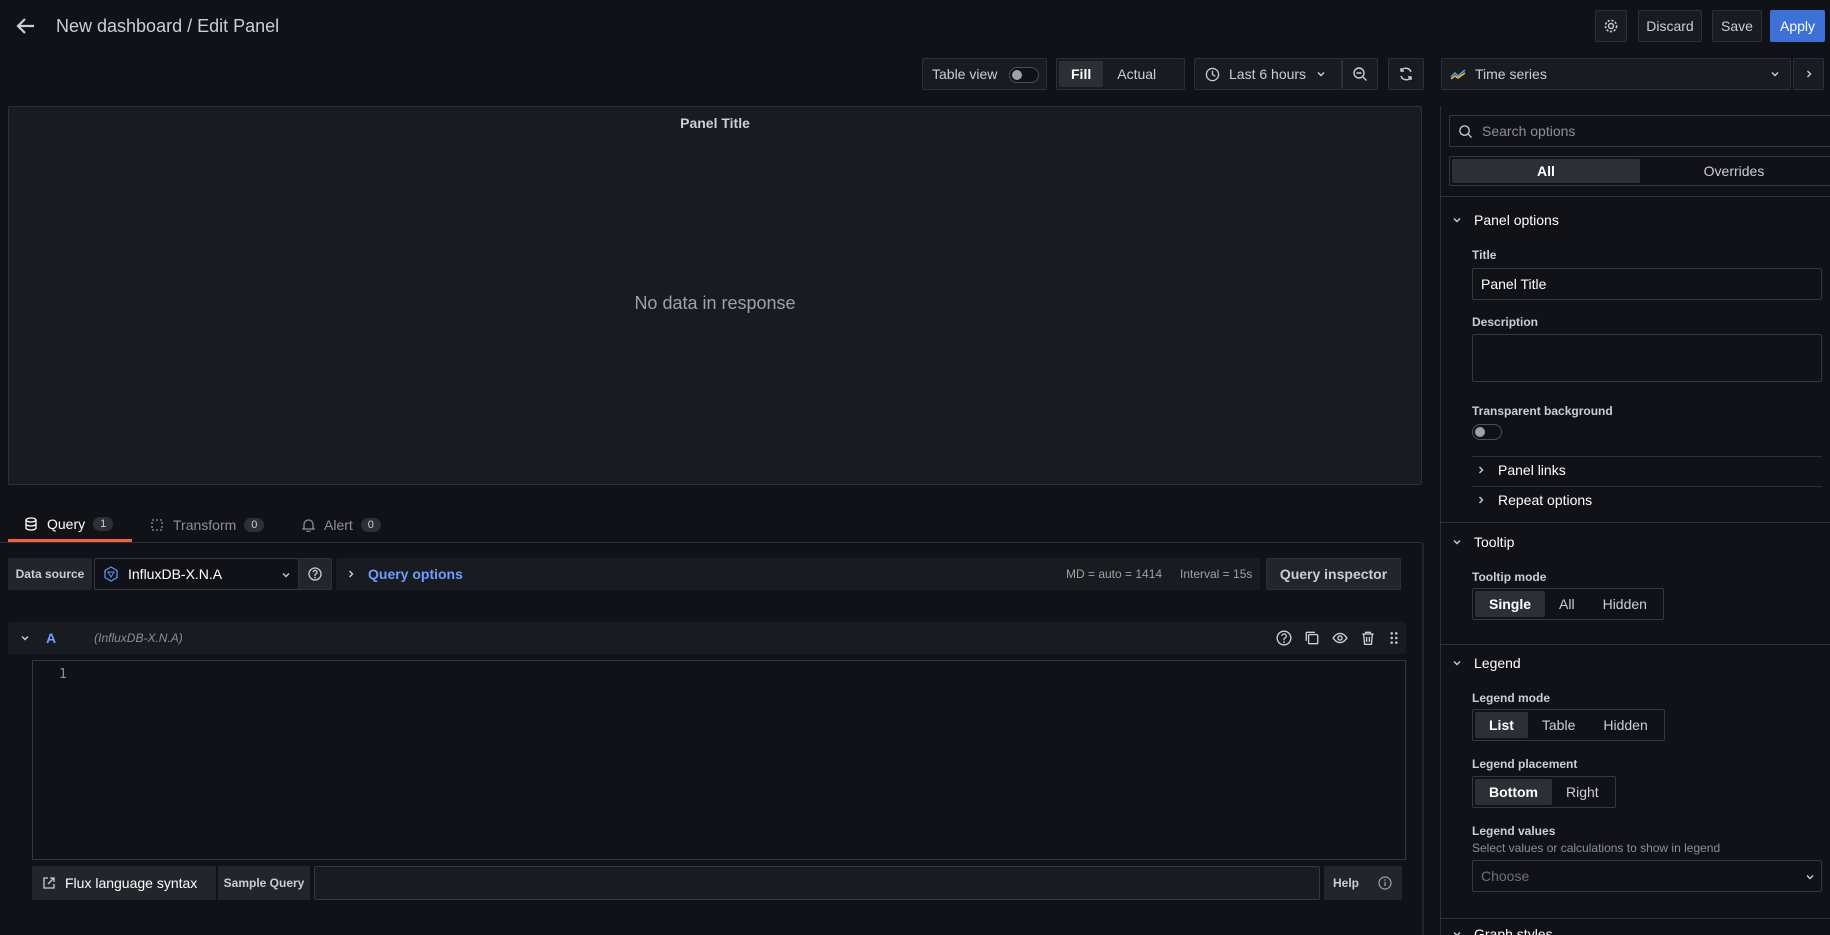  I want to click on legend-placement-right: Right, so click(1582, 792).